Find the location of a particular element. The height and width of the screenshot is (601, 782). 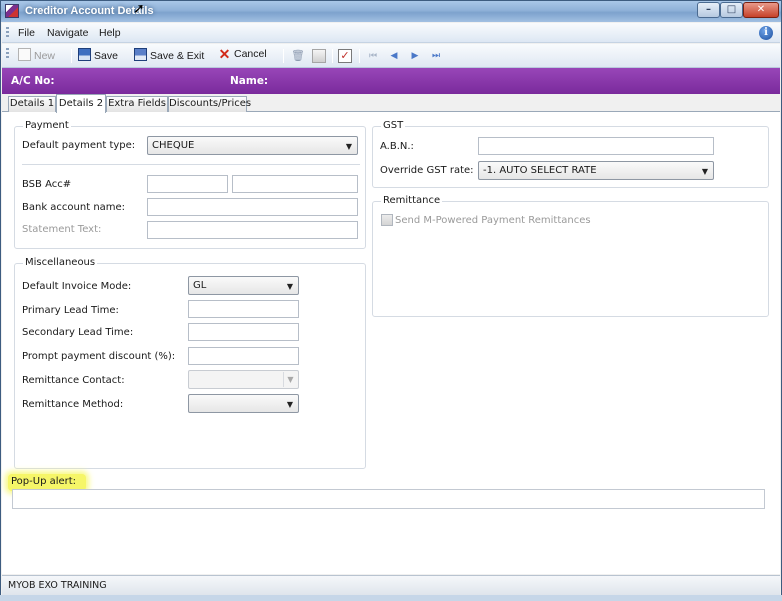

menu-navigate: Navigate is located at coordinates (67, 33).